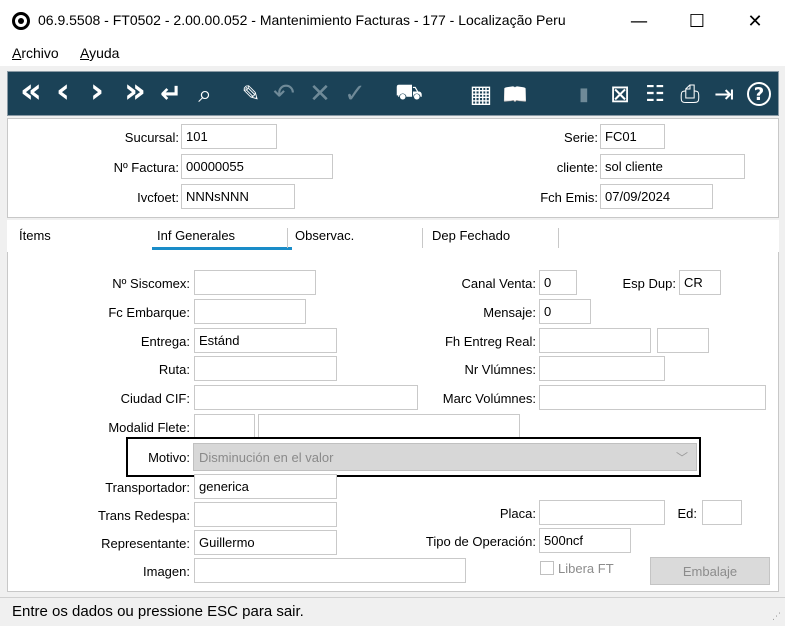  I want to click on libera-ft-checkbox, so click(547, 568).